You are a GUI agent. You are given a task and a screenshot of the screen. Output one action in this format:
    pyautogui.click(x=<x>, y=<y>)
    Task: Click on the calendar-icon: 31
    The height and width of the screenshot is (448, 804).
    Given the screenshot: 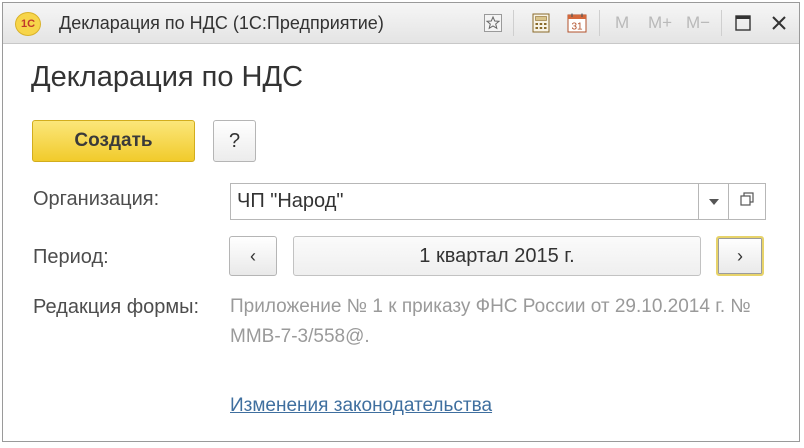 What is the action you would take?
    pyautogui.click(x=577, y=23)
    